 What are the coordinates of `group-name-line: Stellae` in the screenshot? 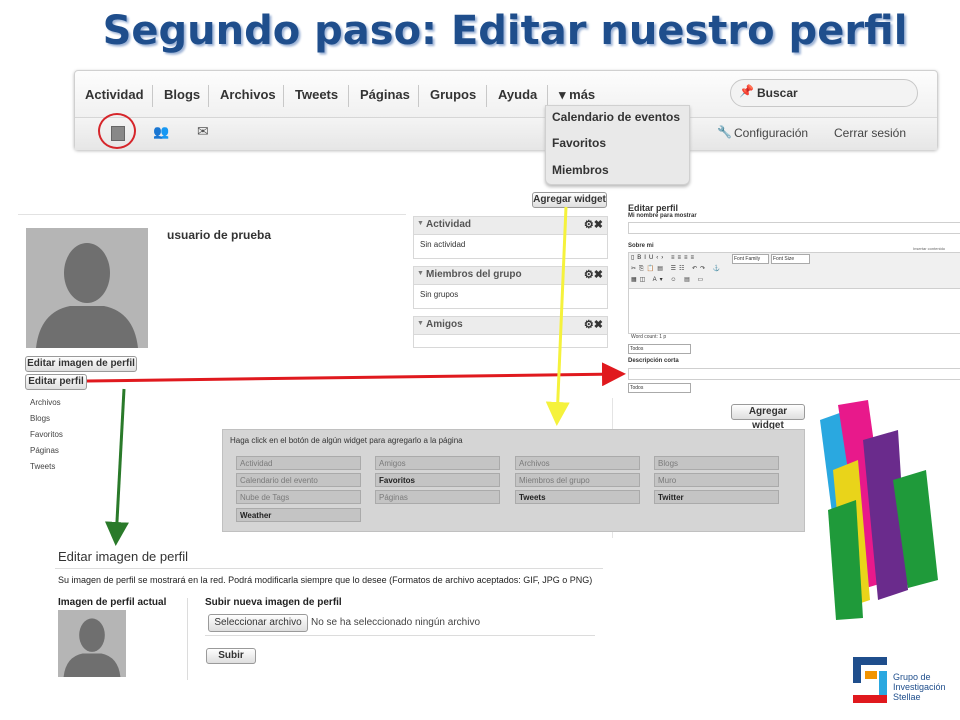 It's located at (907, 697).